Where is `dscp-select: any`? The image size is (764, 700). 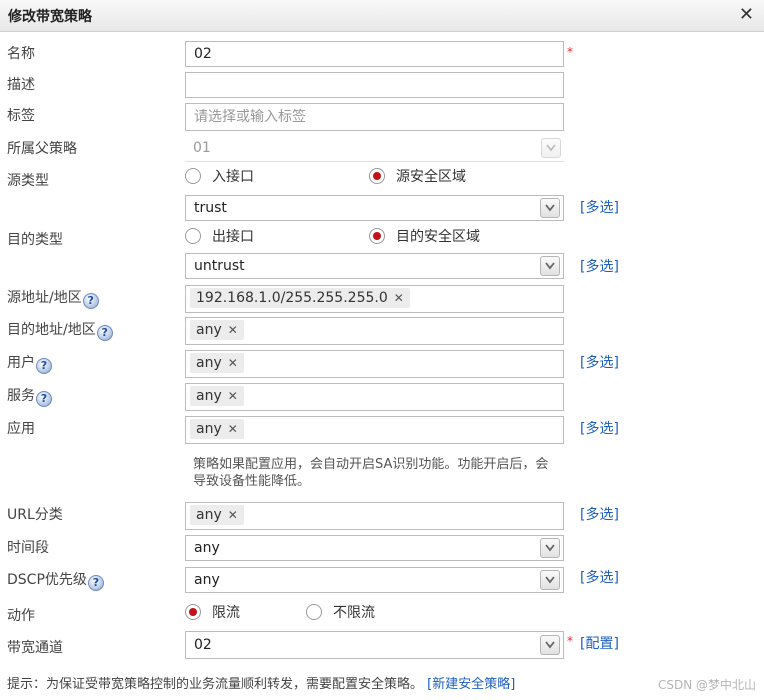
dscp-select: any is located at coordinates (374, 580).